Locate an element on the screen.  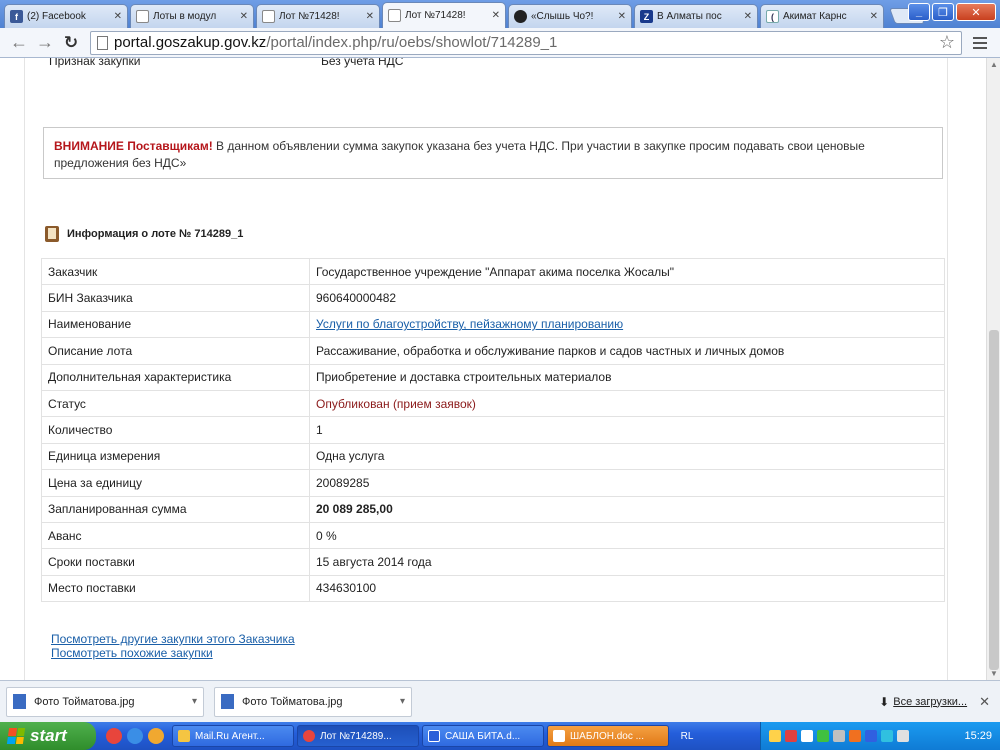
word-icon is located at coordinates (434, 736).